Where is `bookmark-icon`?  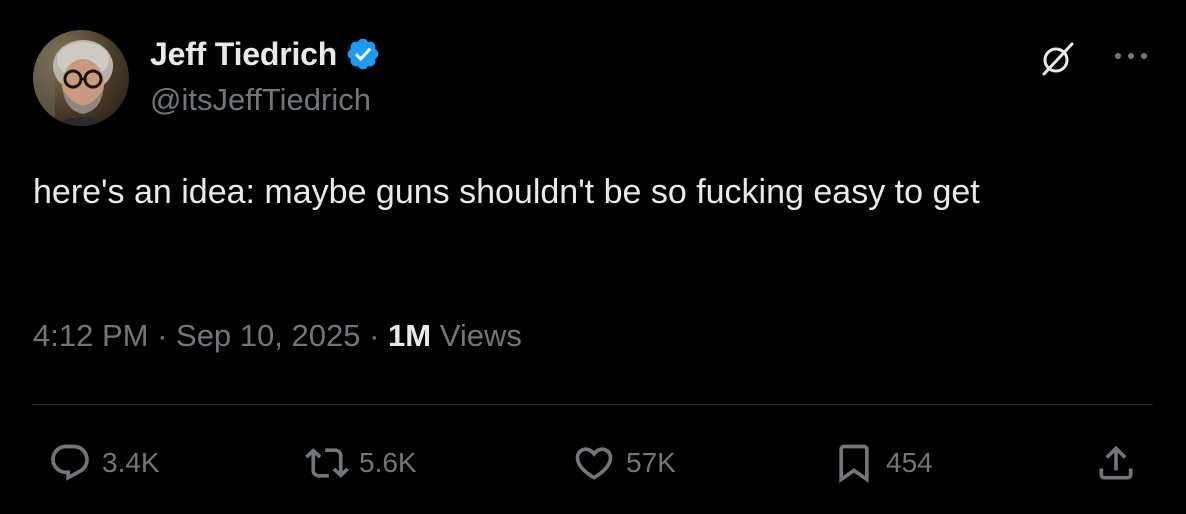 bookmark-icon is located at coordinates (854, 464).